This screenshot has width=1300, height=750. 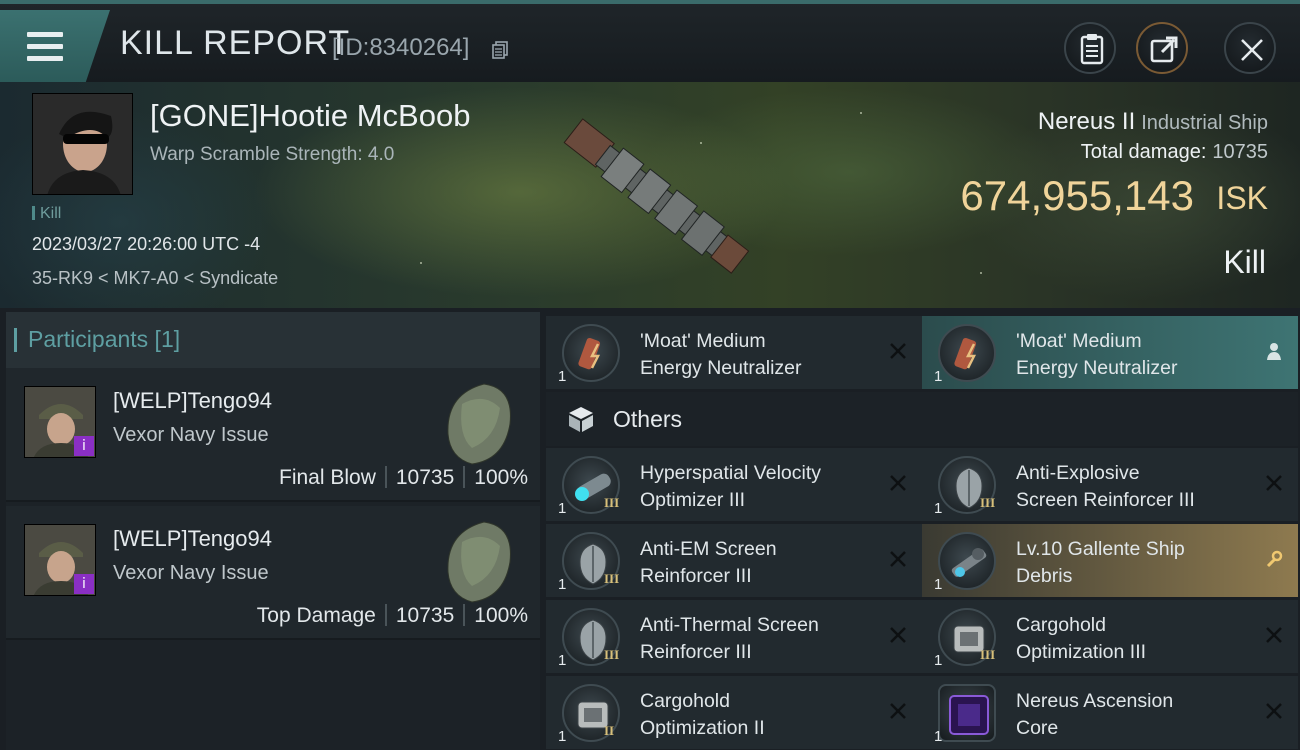 I want to click on kill-id: [ID:8340264], so click(x=401, y=47).